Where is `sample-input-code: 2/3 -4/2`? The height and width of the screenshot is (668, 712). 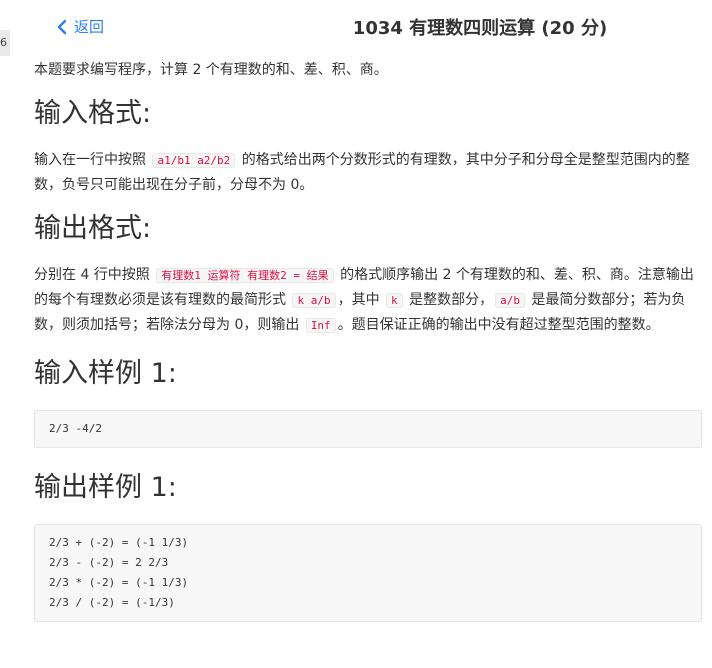 sample-input-code: 2/3 -4/2 is located at coordinates (368, 429).